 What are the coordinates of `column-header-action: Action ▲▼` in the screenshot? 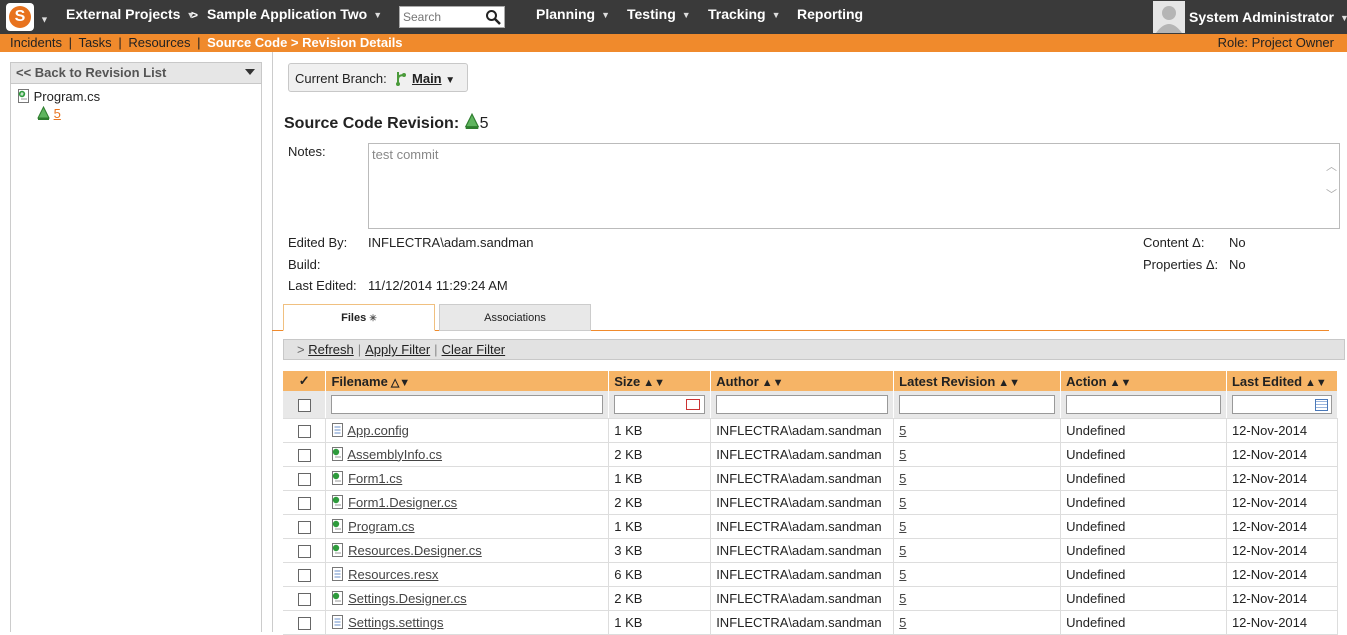 It's located at (1143, 381).